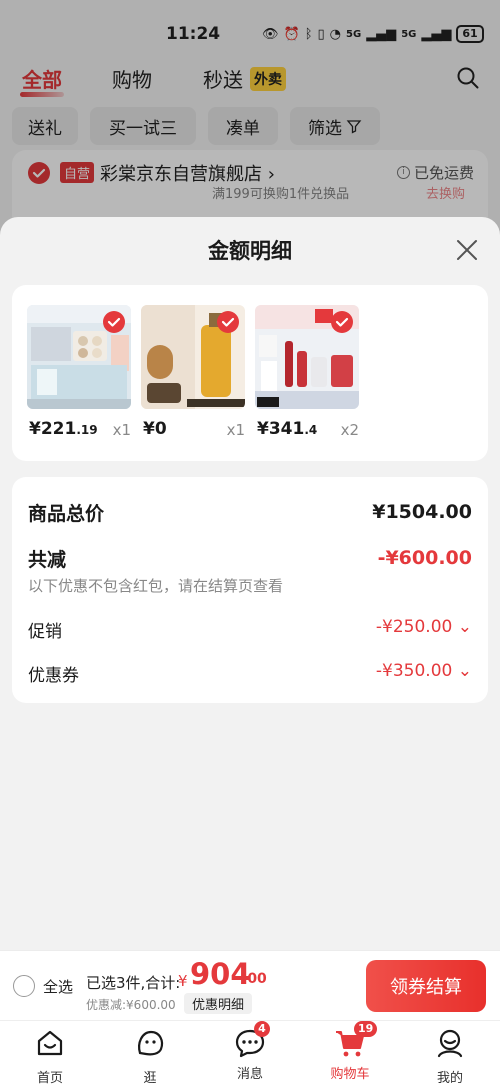 The height and width of the screenshot is (1085, 500). What do you see at coordinates (133, 983) in the screenshot?
I see `selected-count-text: 已选3件,合计:` at bounding box center [133, 983].